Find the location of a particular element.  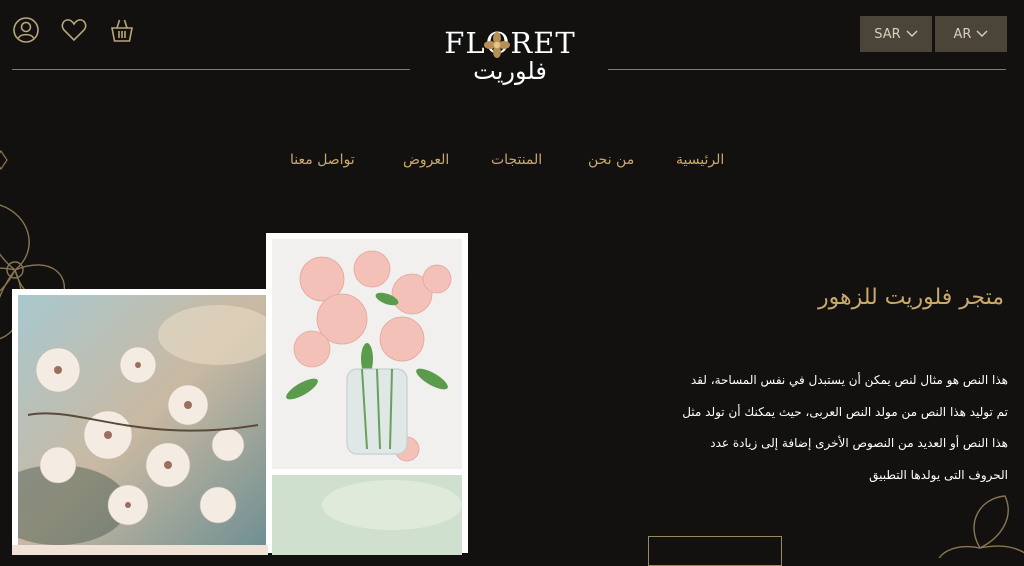

hero-title: متجر فلوريت للزهور is located at coordinates (911, 297).